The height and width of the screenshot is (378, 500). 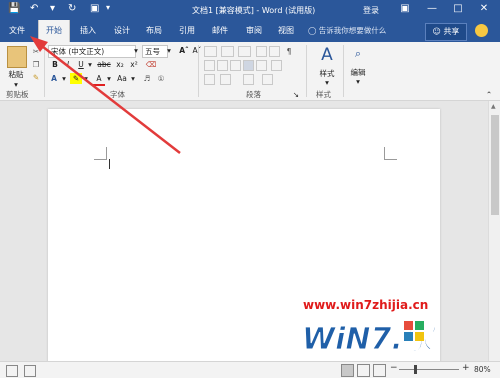 What do you see at coordinates (379, 370) in the screenshot?
I see `web-layout-icon` at bounding box center [379, 370].